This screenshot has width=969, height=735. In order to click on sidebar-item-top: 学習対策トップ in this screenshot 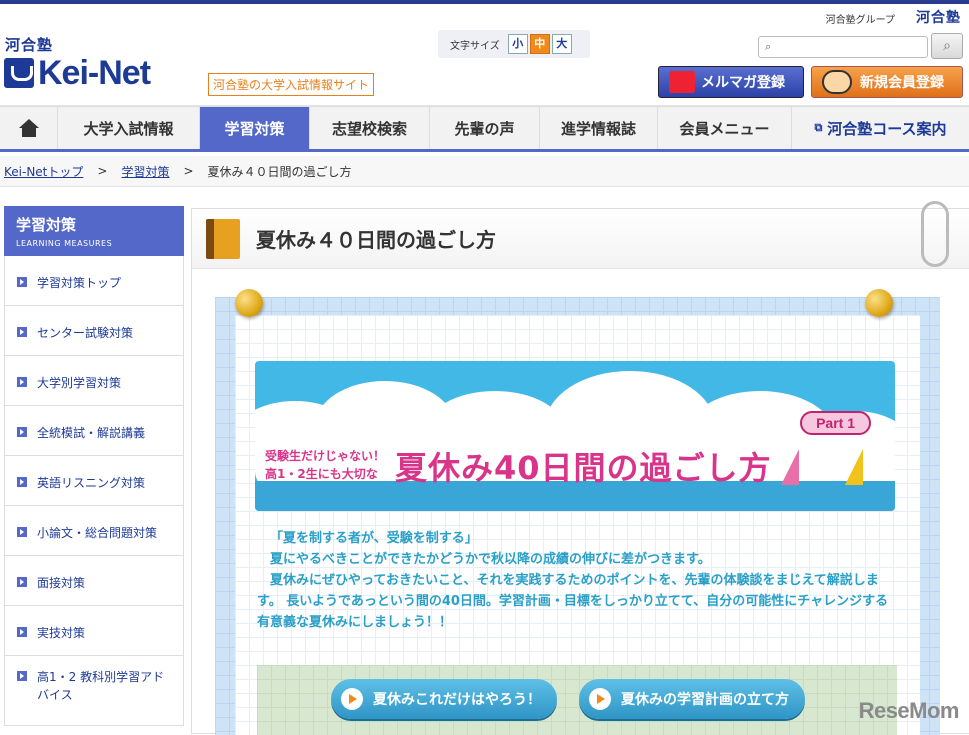, I will do `click(94, 281)`.